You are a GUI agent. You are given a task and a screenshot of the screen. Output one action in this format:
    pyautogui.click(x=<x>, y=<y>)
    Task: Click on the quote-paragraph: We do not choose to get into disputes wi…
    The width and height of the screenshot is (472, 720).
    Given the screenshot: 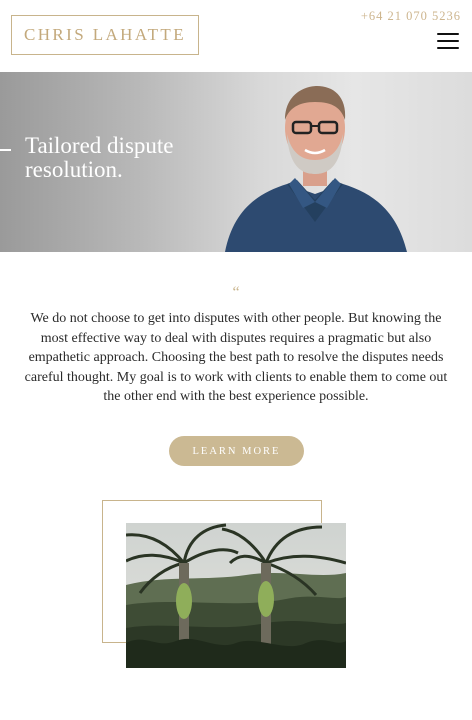 What is the action you would take?
    pyautogui.click(x=236, y=357)
    